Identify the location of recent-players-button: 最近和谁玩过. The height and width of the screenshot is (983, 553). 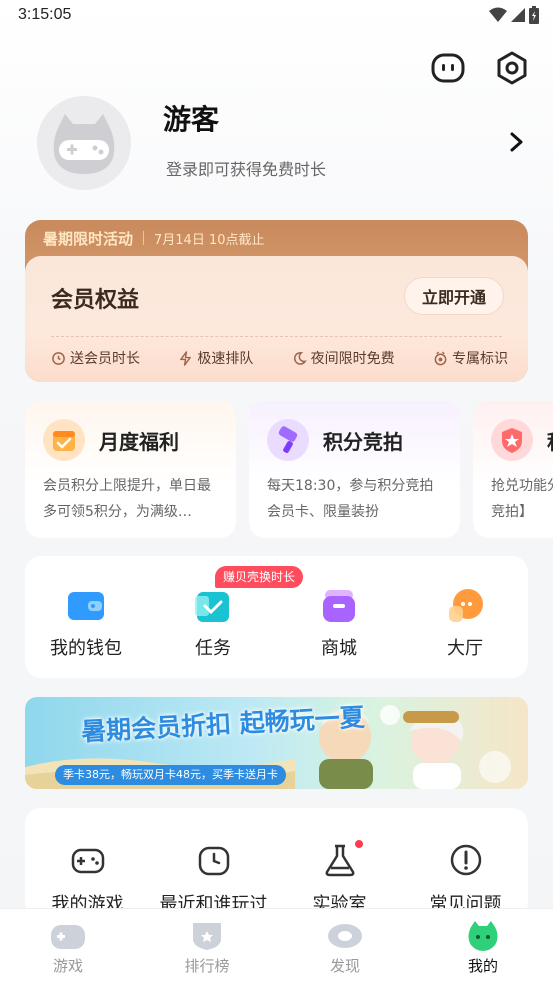
(213, 879).